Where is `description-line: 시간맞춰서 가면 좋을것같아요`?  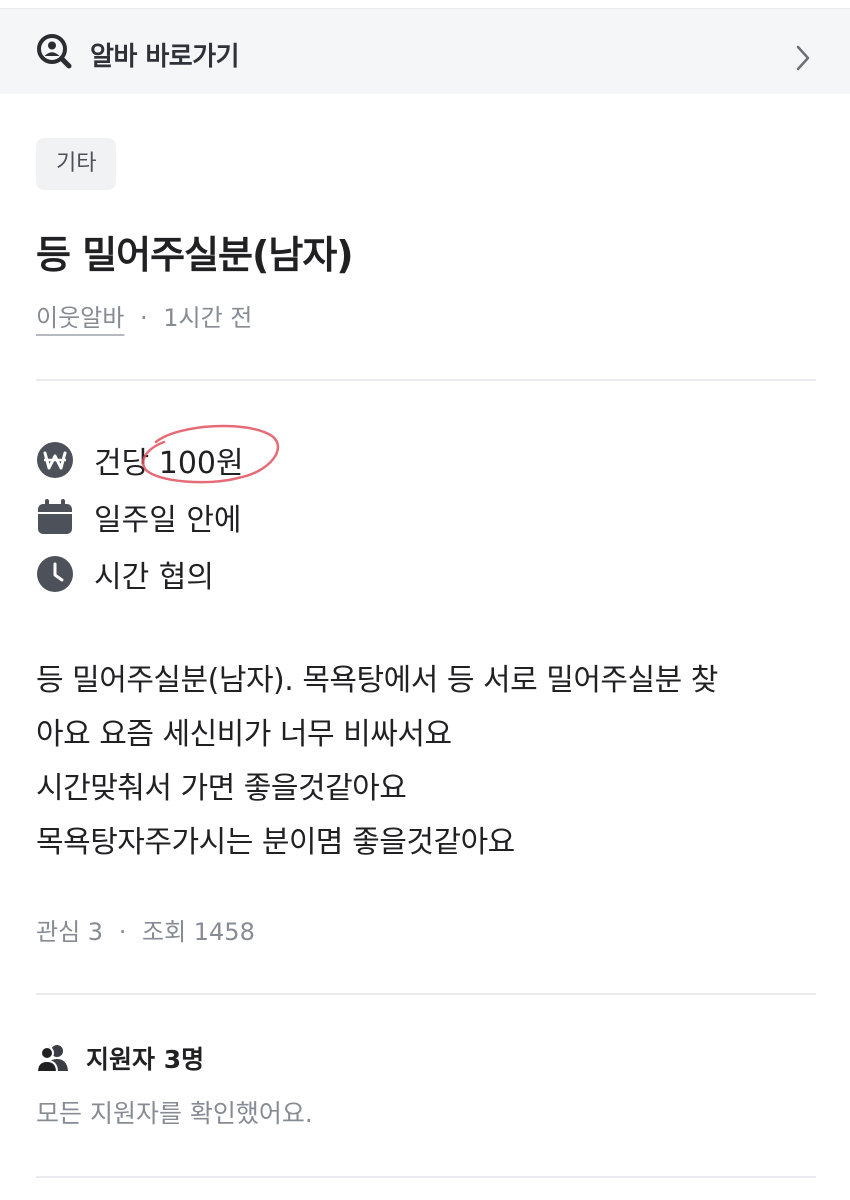 description-line: 시간맞춰서 가면 좋을것같아요 is located at coordinates (221, 788).